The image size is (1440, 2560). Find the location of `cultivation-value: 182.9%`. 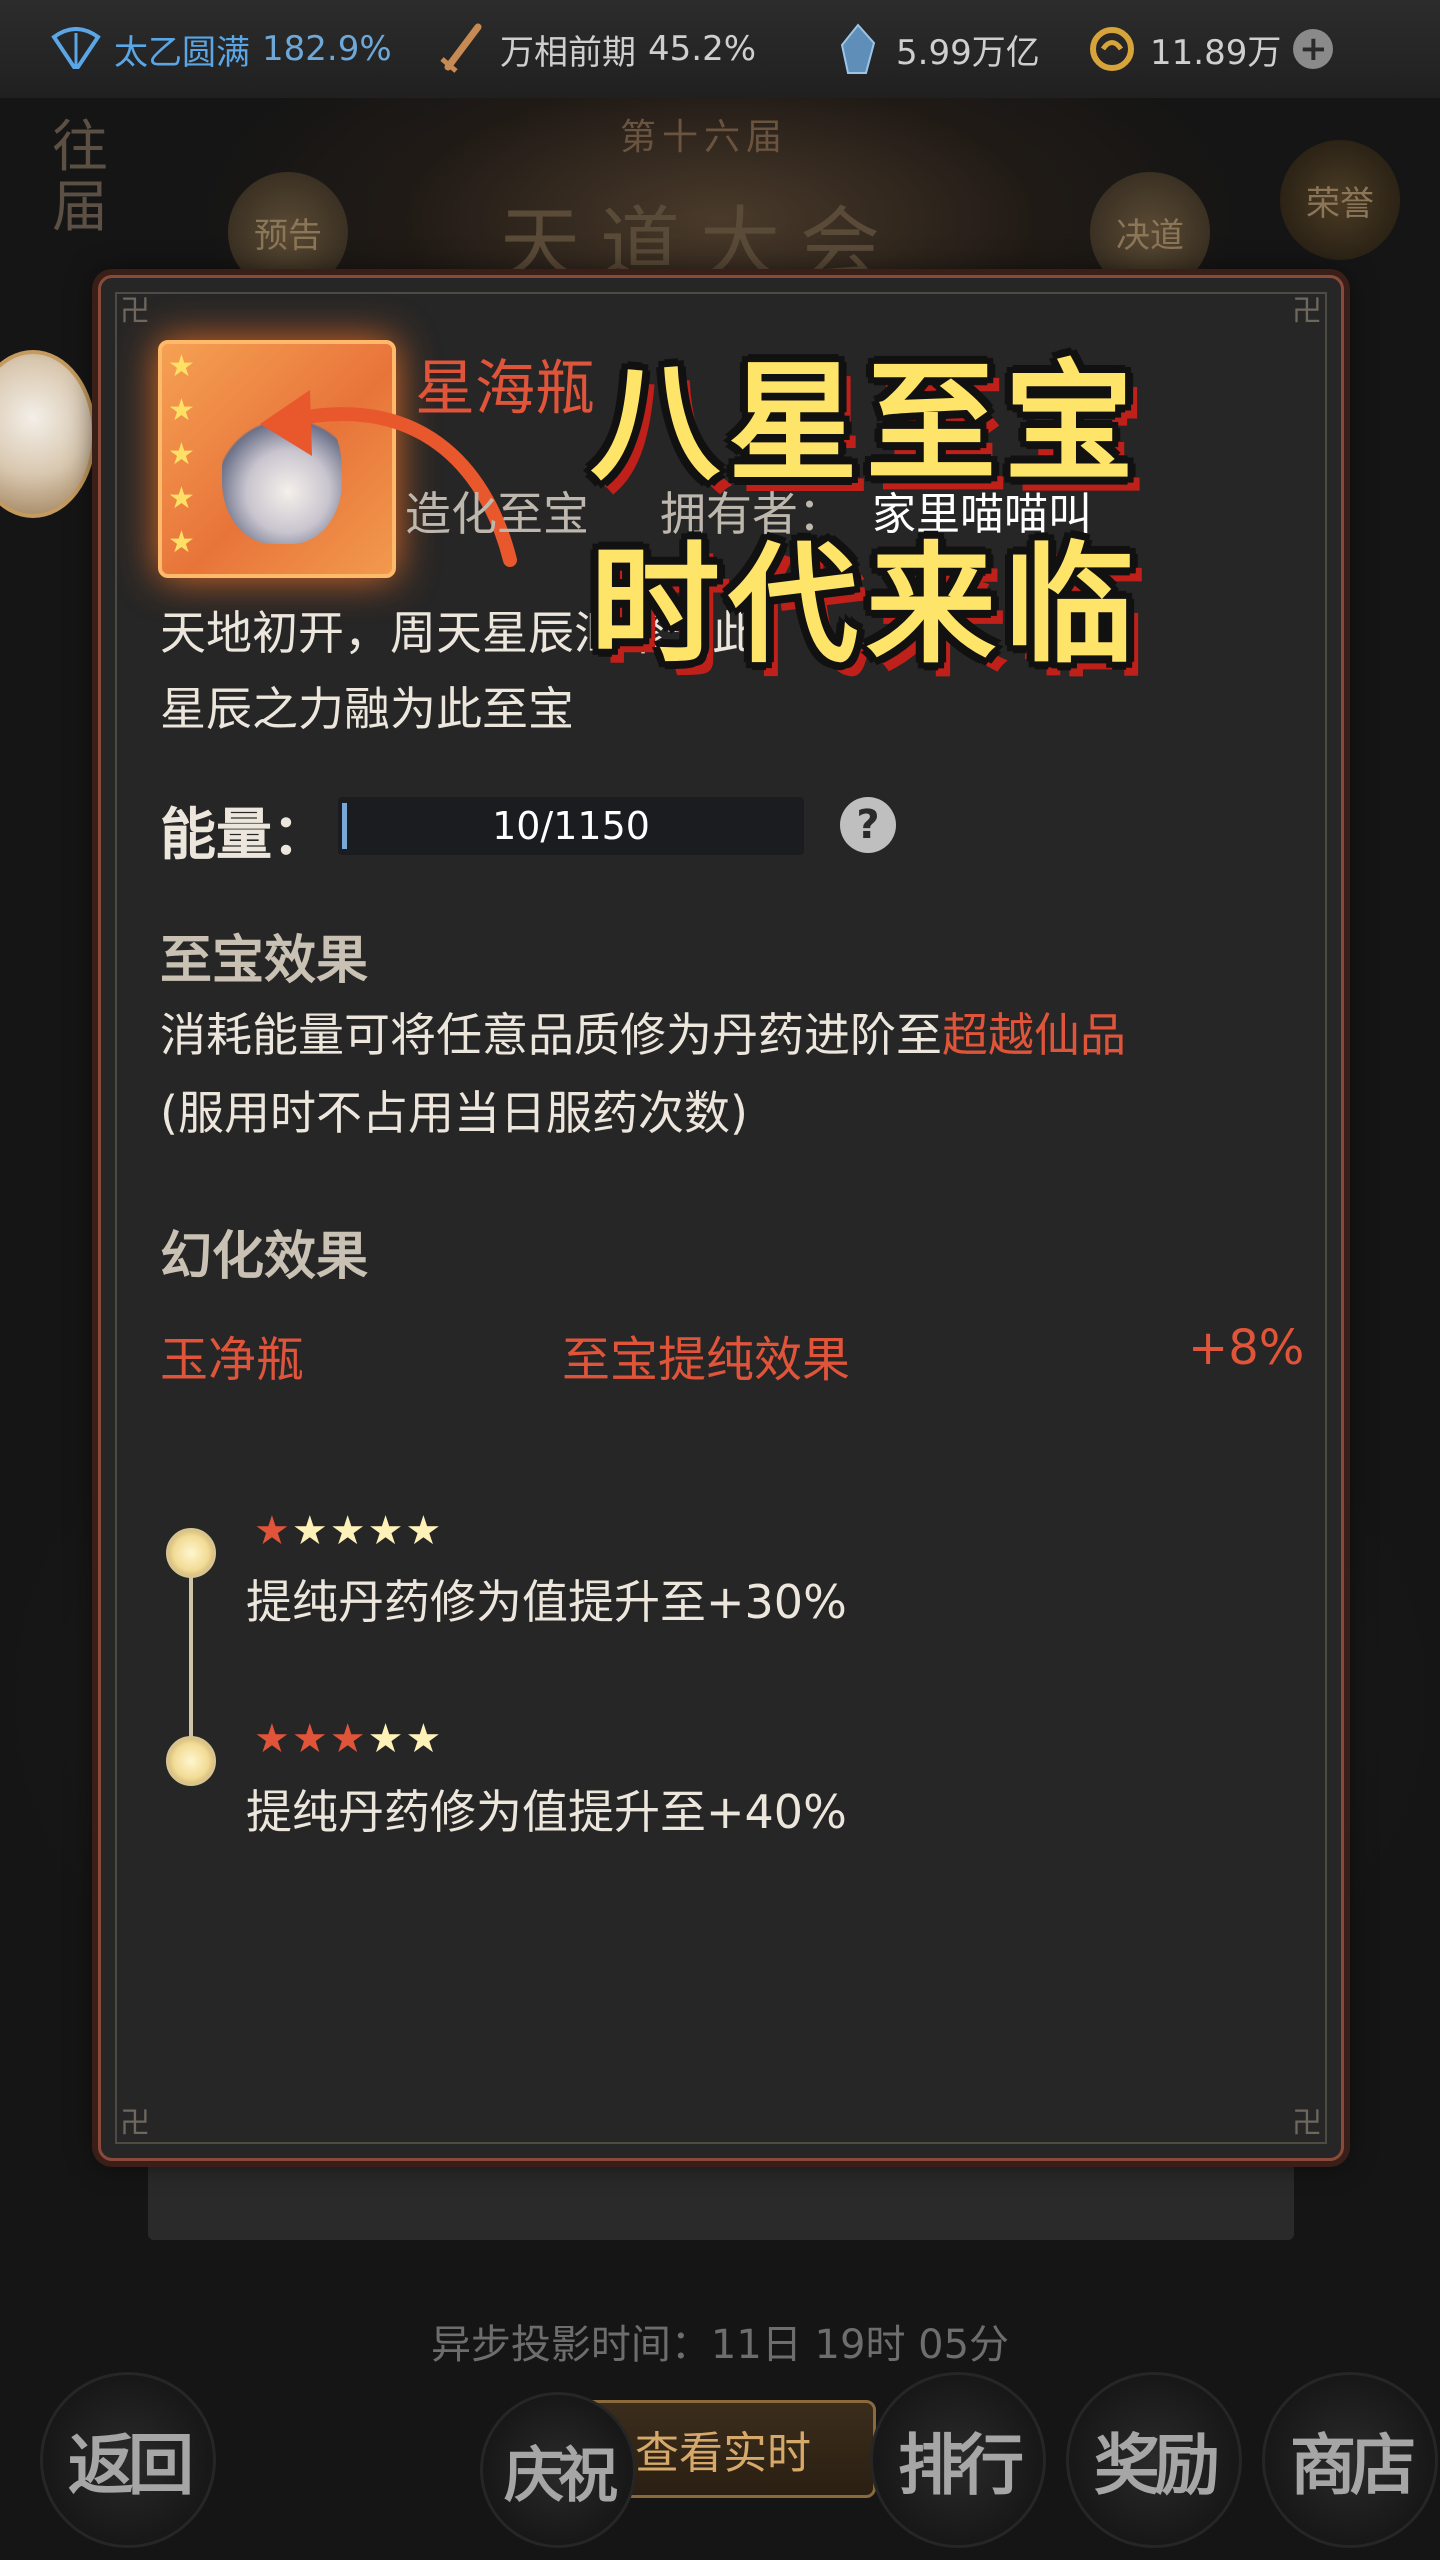

cultivation-value: 182.9% is located at coordinates (327, 49).